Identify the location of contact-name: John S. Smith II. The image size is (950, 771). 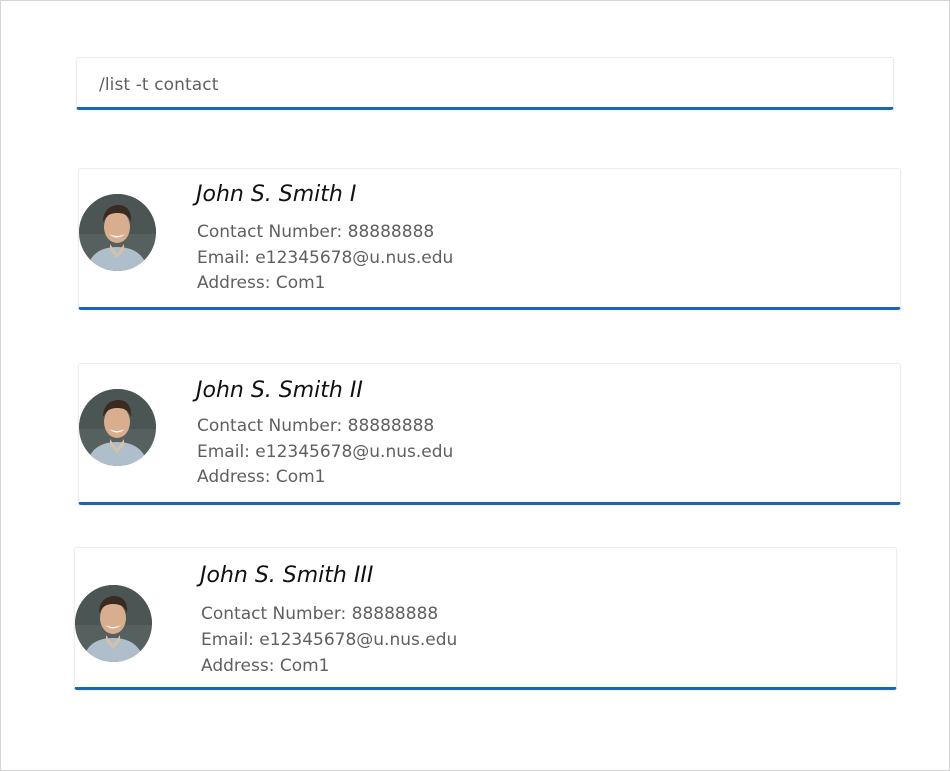
(279, 390).